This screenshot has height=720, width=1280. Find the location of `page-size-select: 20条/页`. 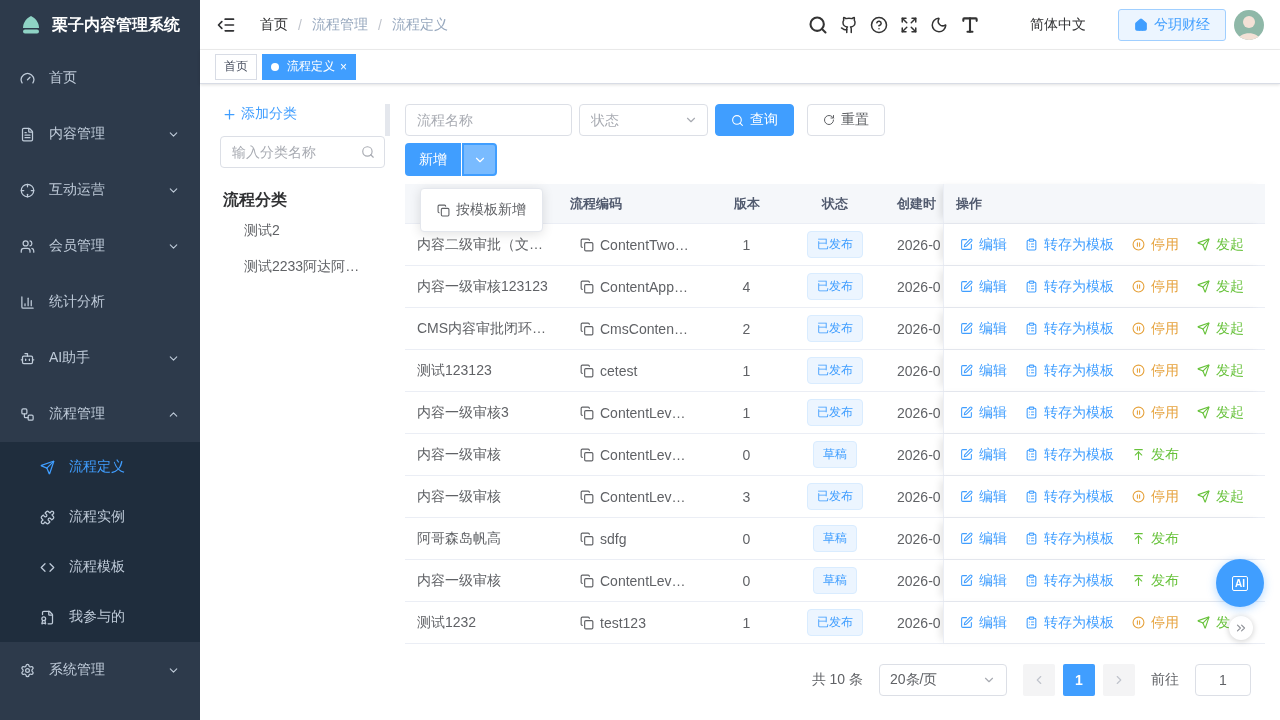

page-size-select: 20条/页 is located at coordinates (943, 680).